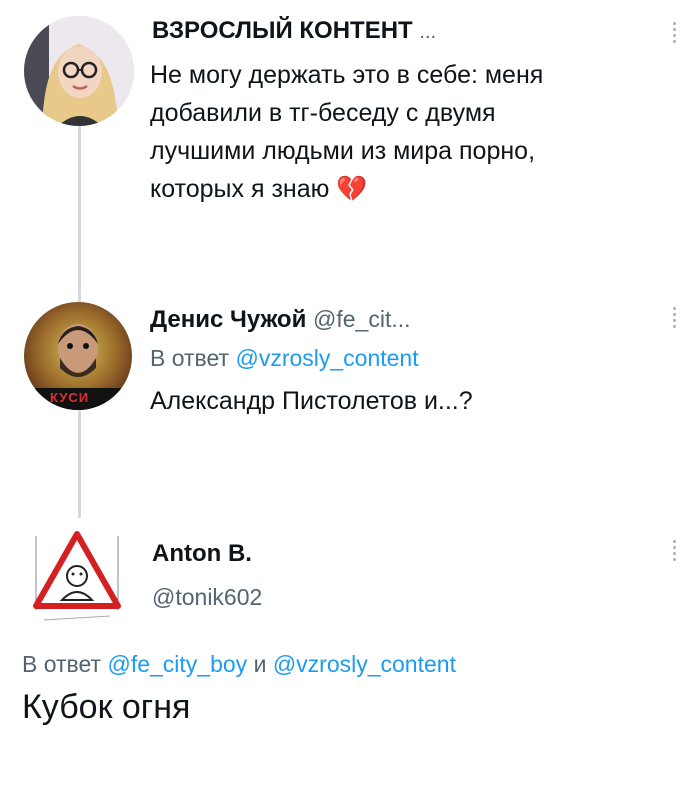 This screenshot has height=802, width=700. I want to click on tweet-text: Кубок огня, so click(106, 707).